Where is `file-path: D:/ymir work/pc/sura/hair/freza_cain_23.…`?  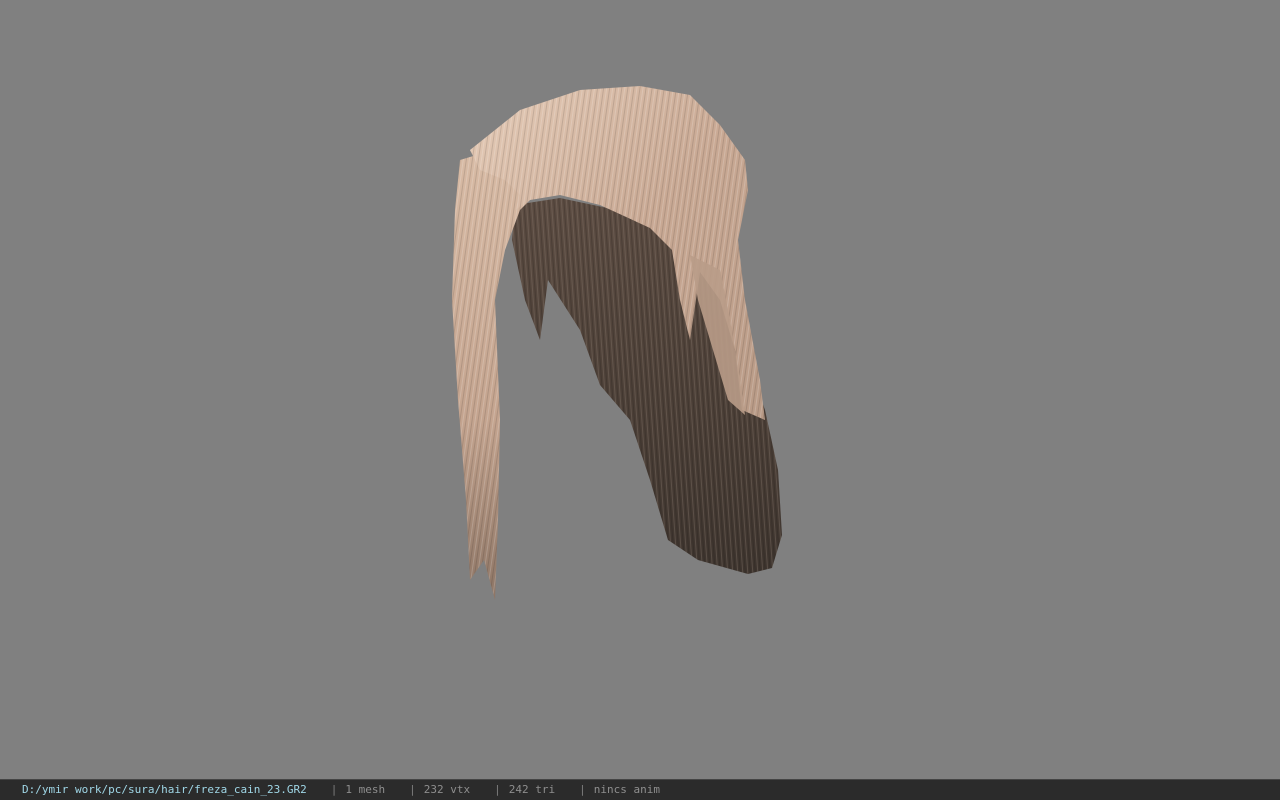
file-path: D:/ymir work/pc/sura/hair/freza_cain_23.… is located at coordinates (164, 789).